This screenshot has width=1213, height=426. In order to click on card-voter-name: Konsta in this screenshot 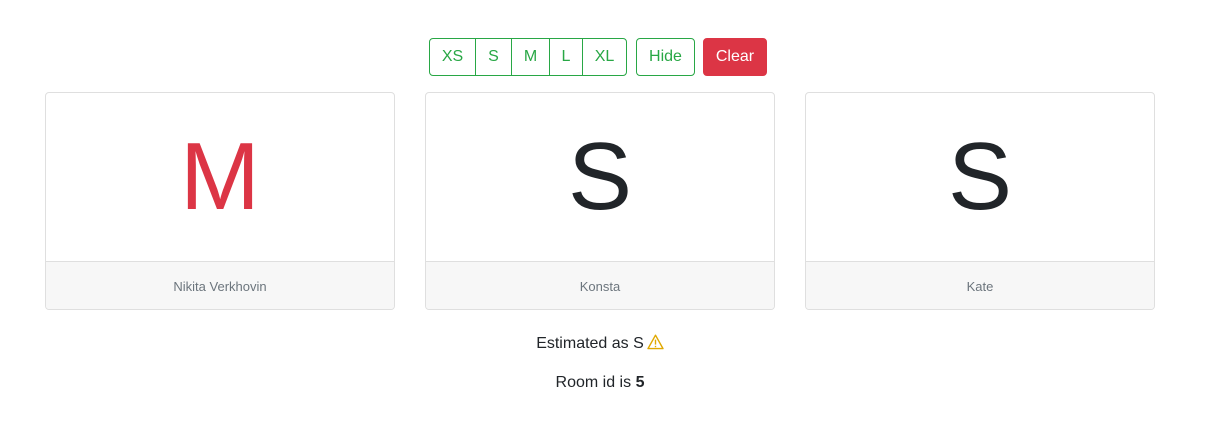, I will do `click(600, 285)`.